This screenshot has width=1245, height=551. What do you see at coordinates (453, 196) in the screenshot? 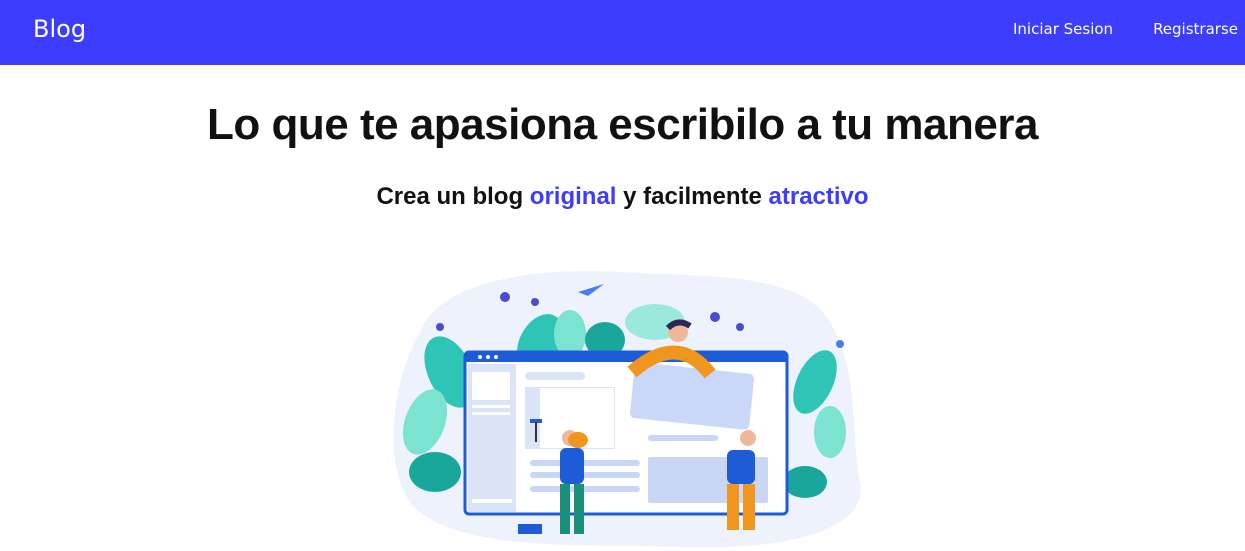
I see `subtitle-text-1: Crea un blog` at bounding box center [453, 196].